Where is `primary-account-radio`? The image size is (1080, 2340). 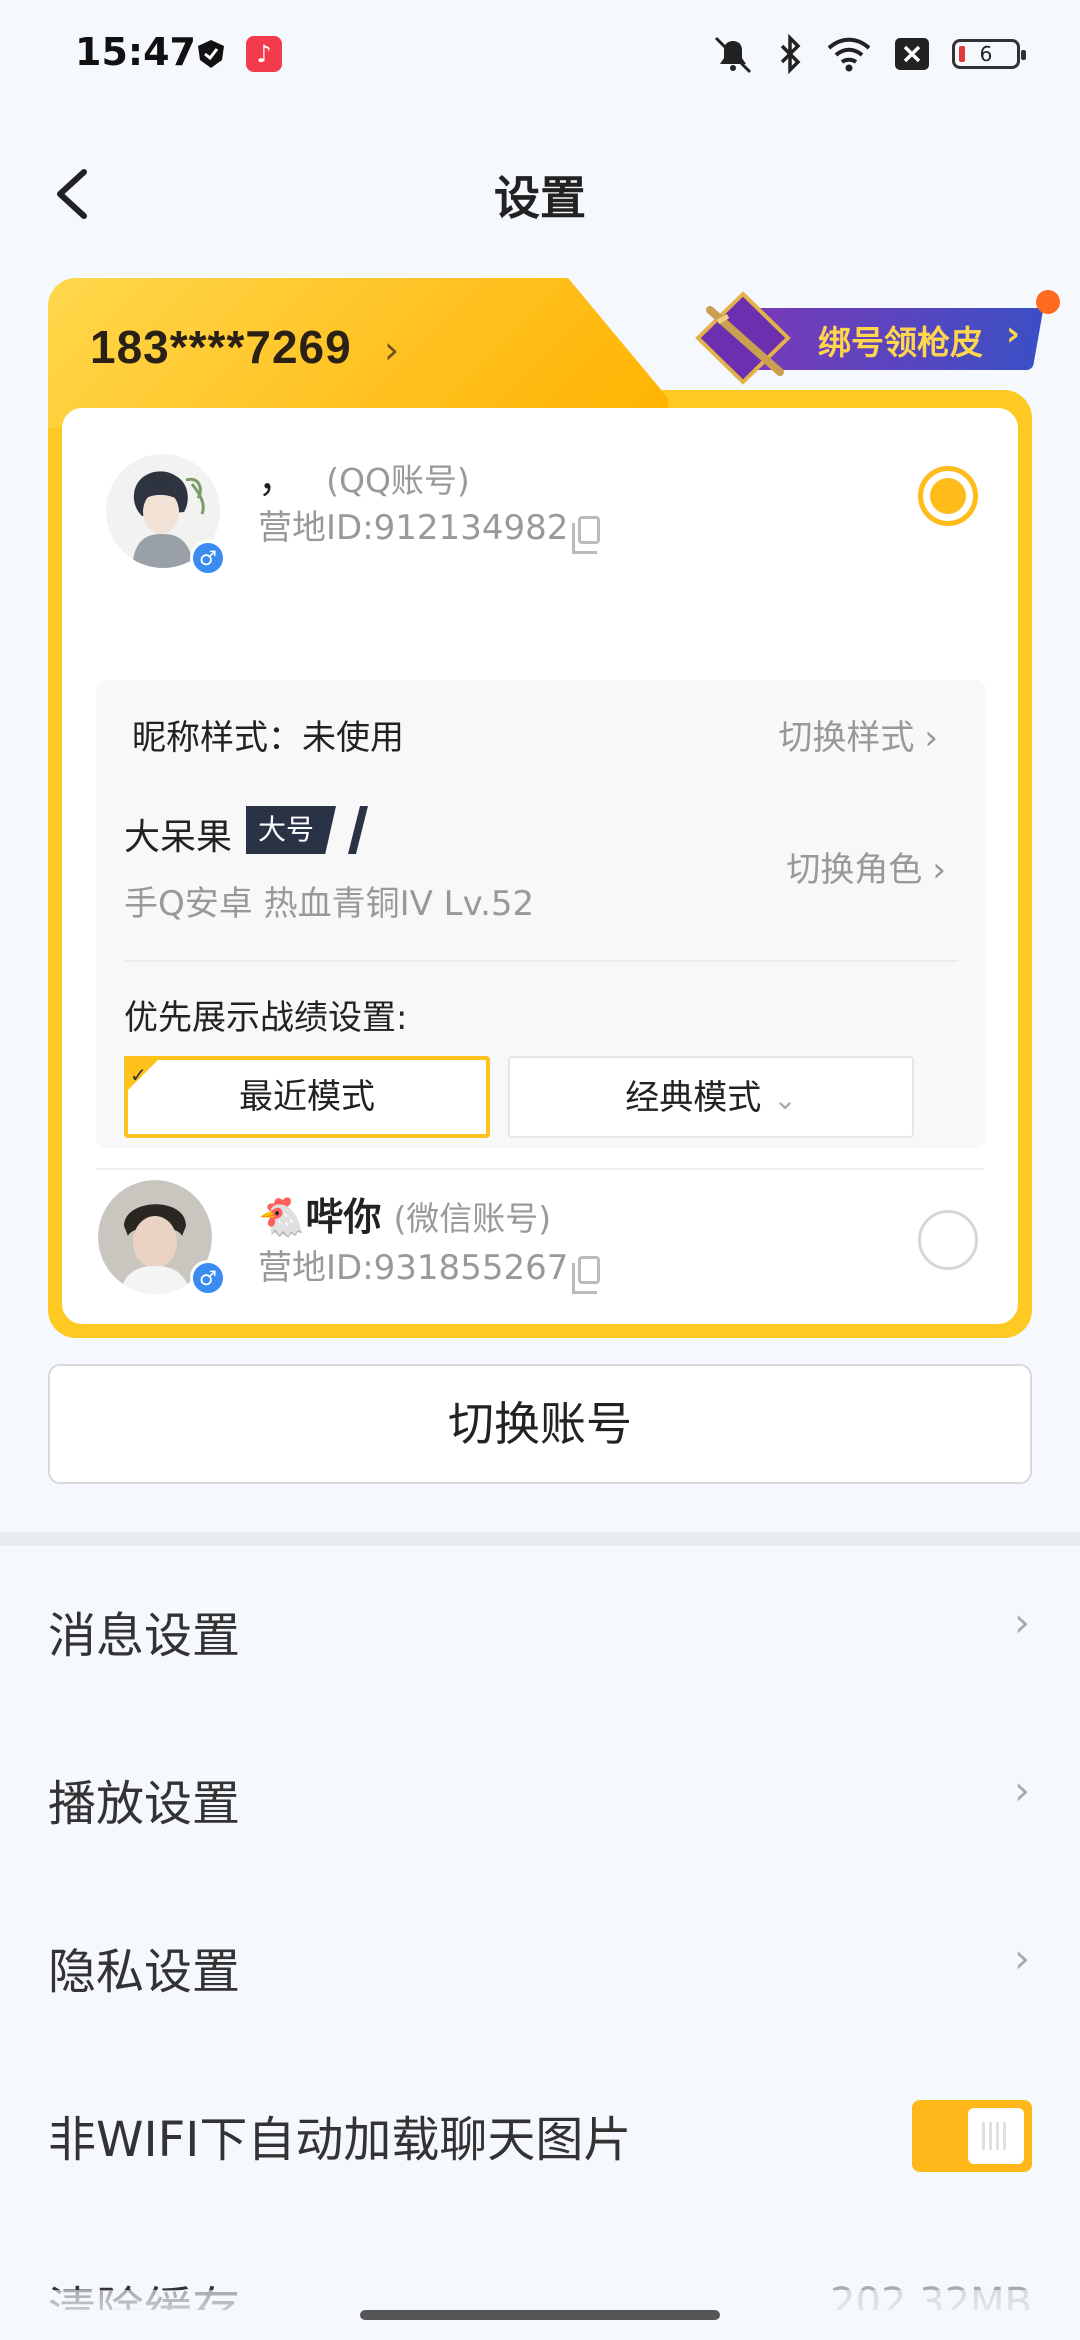 primary-account-radio is located at coordinates (948, 496).